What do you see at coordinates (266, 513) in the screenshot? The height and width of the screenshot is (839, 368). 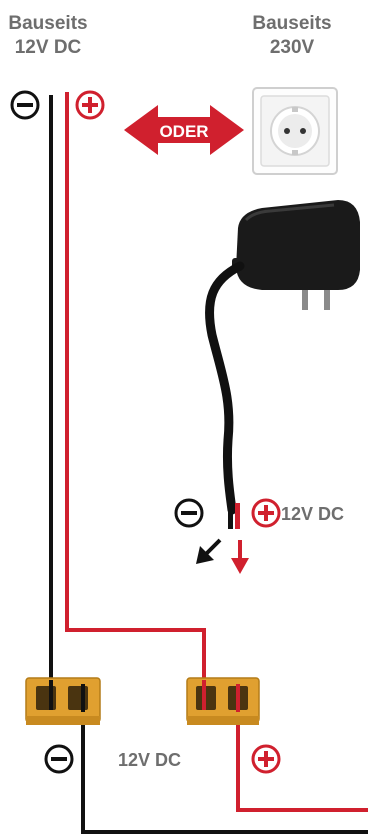 I see `adapter-plus-icon` at bounding box center [266, 513].